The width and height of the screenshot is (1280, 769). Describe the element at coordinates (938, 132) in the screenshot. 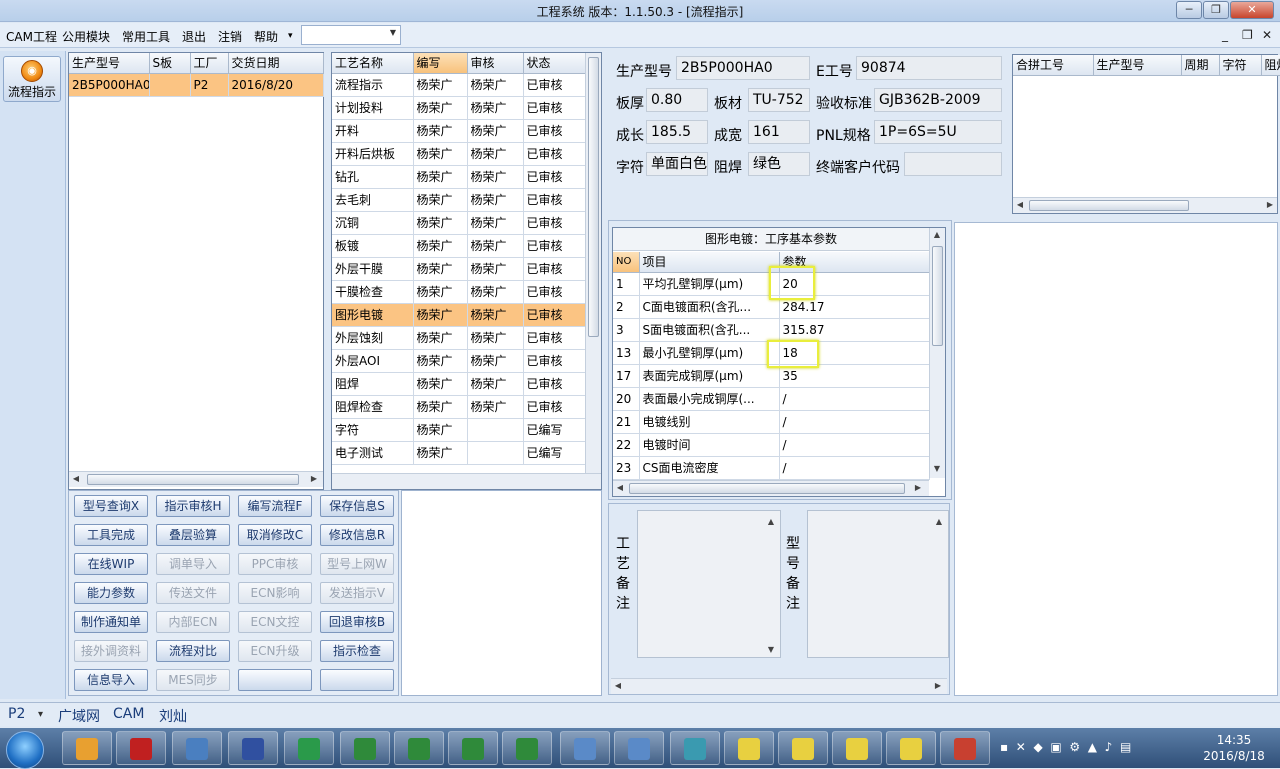

I see `pnl-field: 1P=6S=5U` at that location.